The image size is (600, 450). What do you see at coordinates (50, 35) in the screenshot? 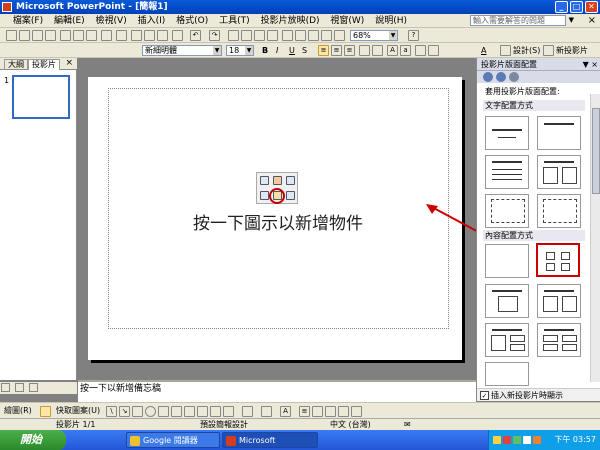
I see `permission-icon` at bounding box center [50, 35].